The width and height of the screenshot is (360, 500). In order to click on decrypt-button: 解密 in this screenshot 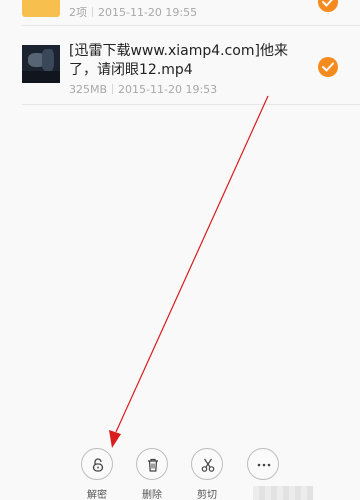, I will do `click(97, 474)`.